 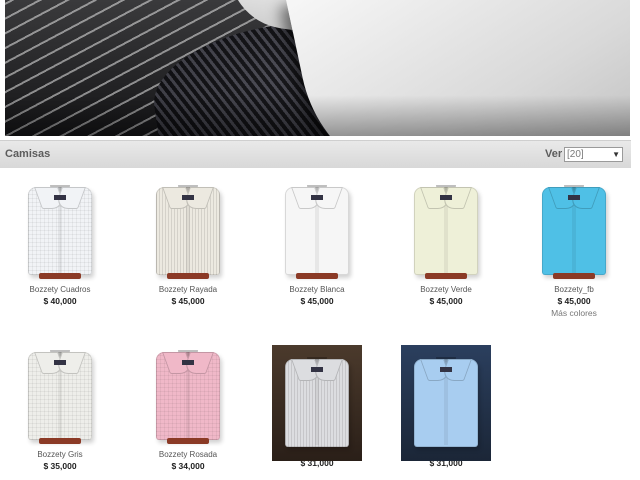 I want to click on page-title: Camisas, so click(x=28, y=154).